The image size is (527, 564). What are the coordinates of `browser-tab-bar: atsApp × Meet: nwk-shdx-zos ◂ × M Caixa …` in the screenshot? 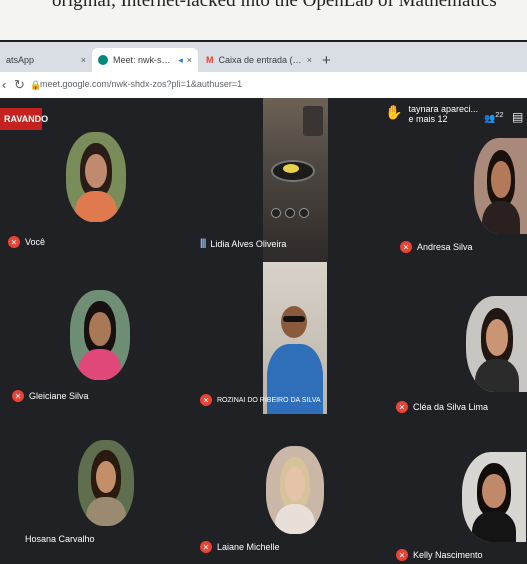 It's located at (263, 57).